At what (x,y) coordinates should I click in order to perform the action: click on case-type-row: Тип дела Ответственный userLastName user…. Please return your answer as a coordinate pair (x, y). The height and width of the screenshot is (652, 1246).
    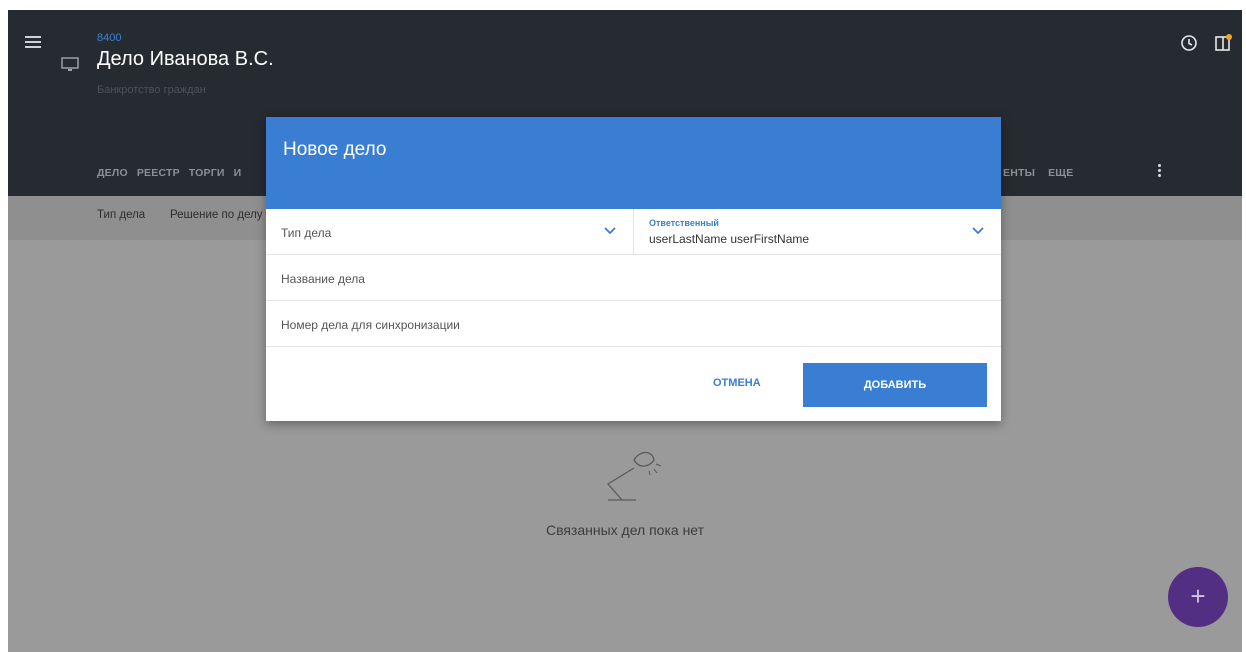
    Looking at the image, I should click on (633, 232).